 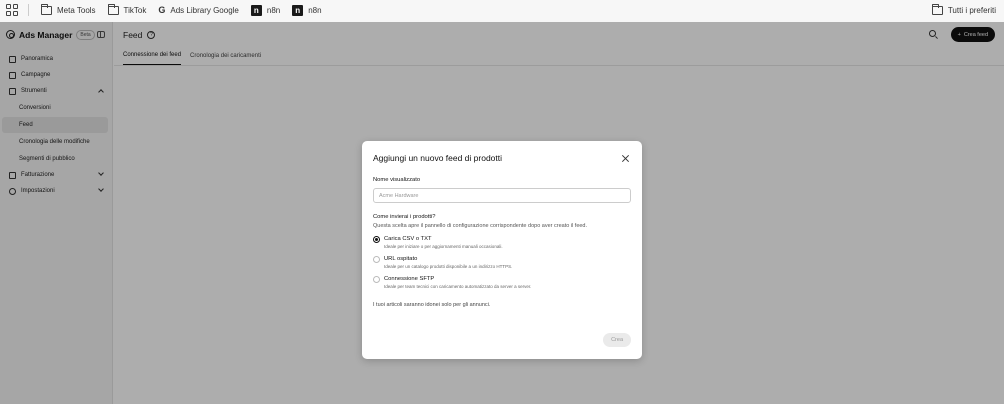 I want to click on bookmark-ads-library-google: G Ads Library Google, so click(x=198, y=10).